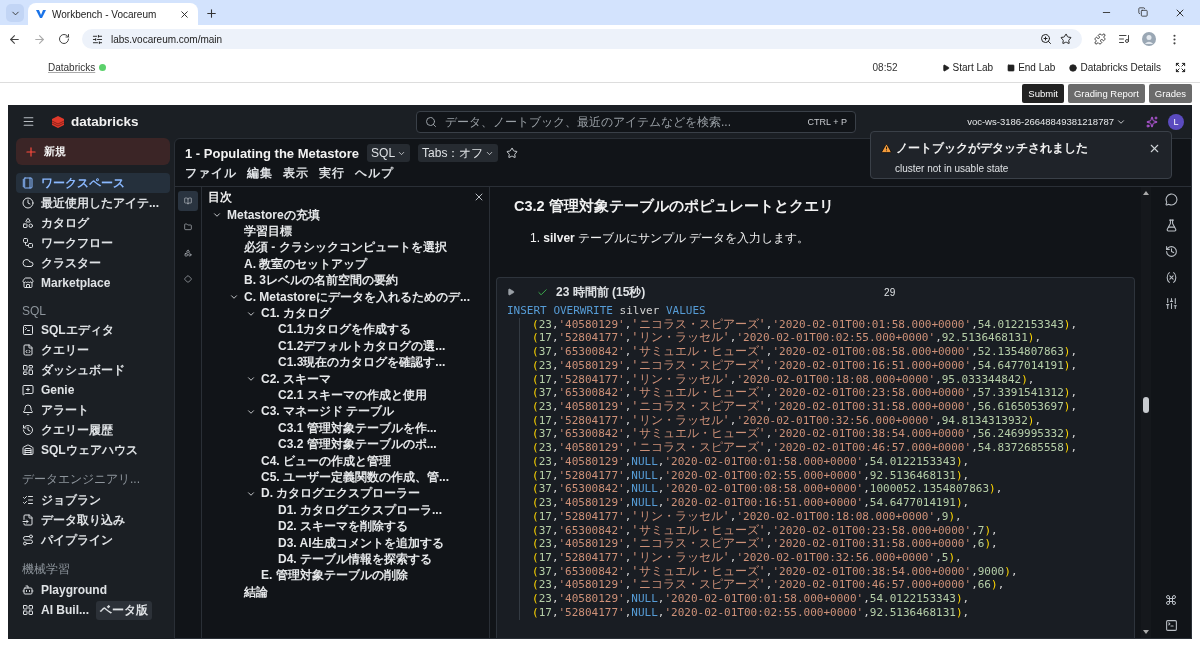  I want to click on message-plus-icon, so click(28, 390).